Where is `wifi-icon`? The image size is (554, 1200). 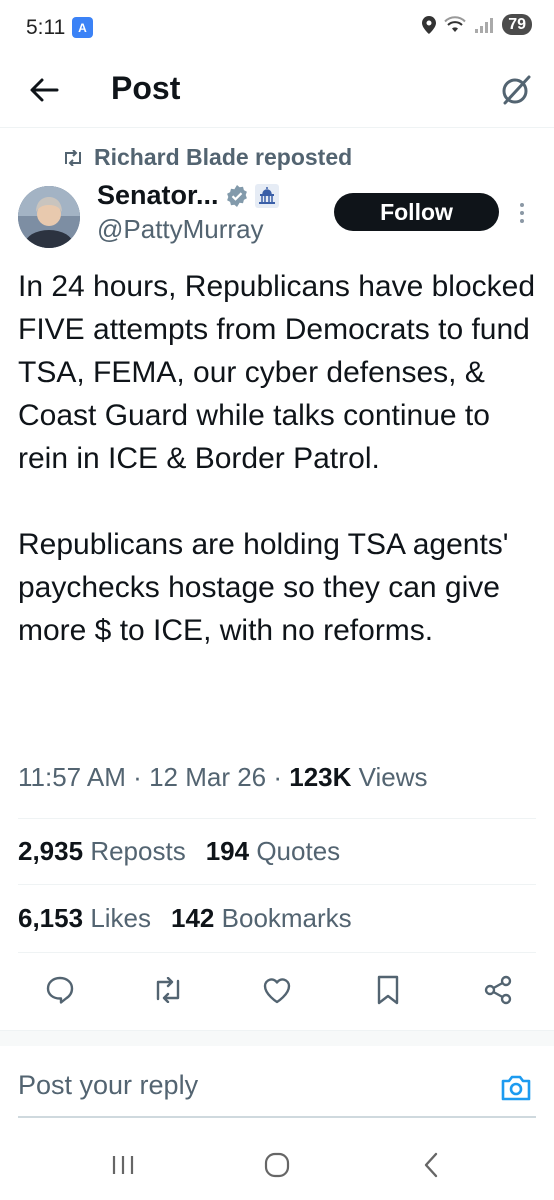 wifi-icon is located at coordinates (455, 23).